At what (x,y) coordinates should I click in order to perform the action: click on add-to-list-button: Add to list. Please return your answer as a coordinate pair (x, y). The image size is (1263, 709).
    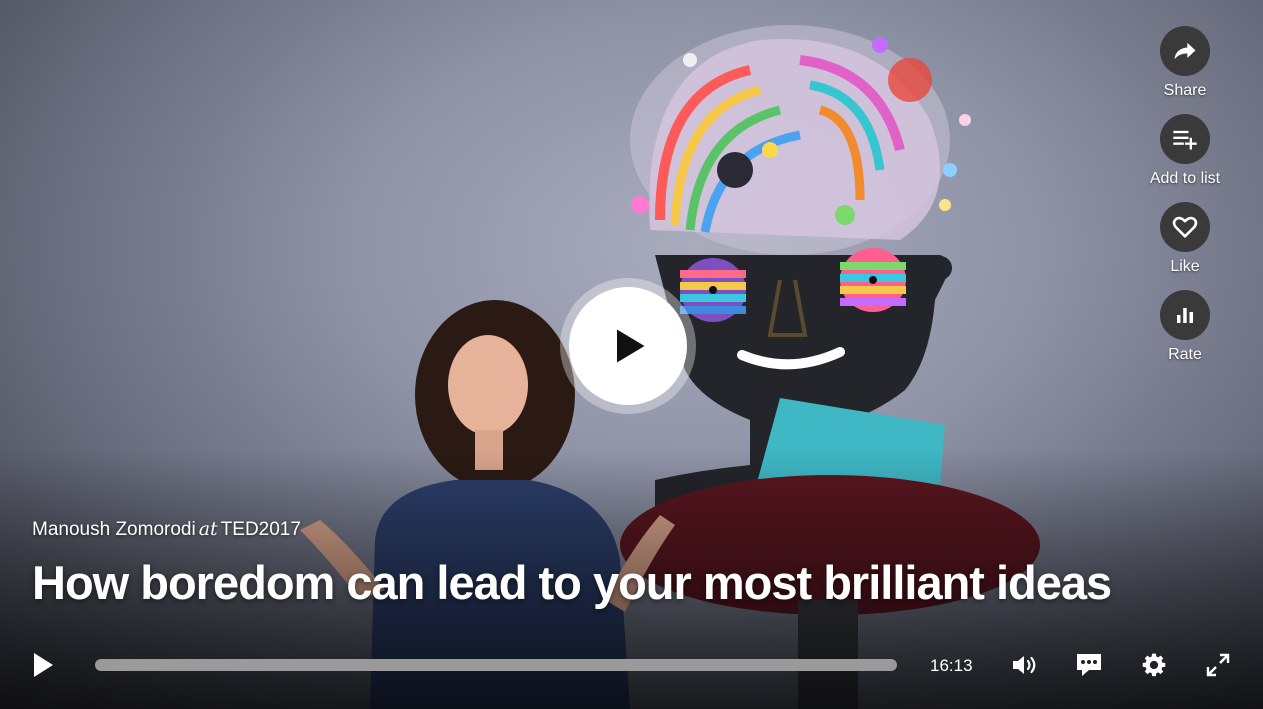
    Looking at the image, I should click on (1185, 151).